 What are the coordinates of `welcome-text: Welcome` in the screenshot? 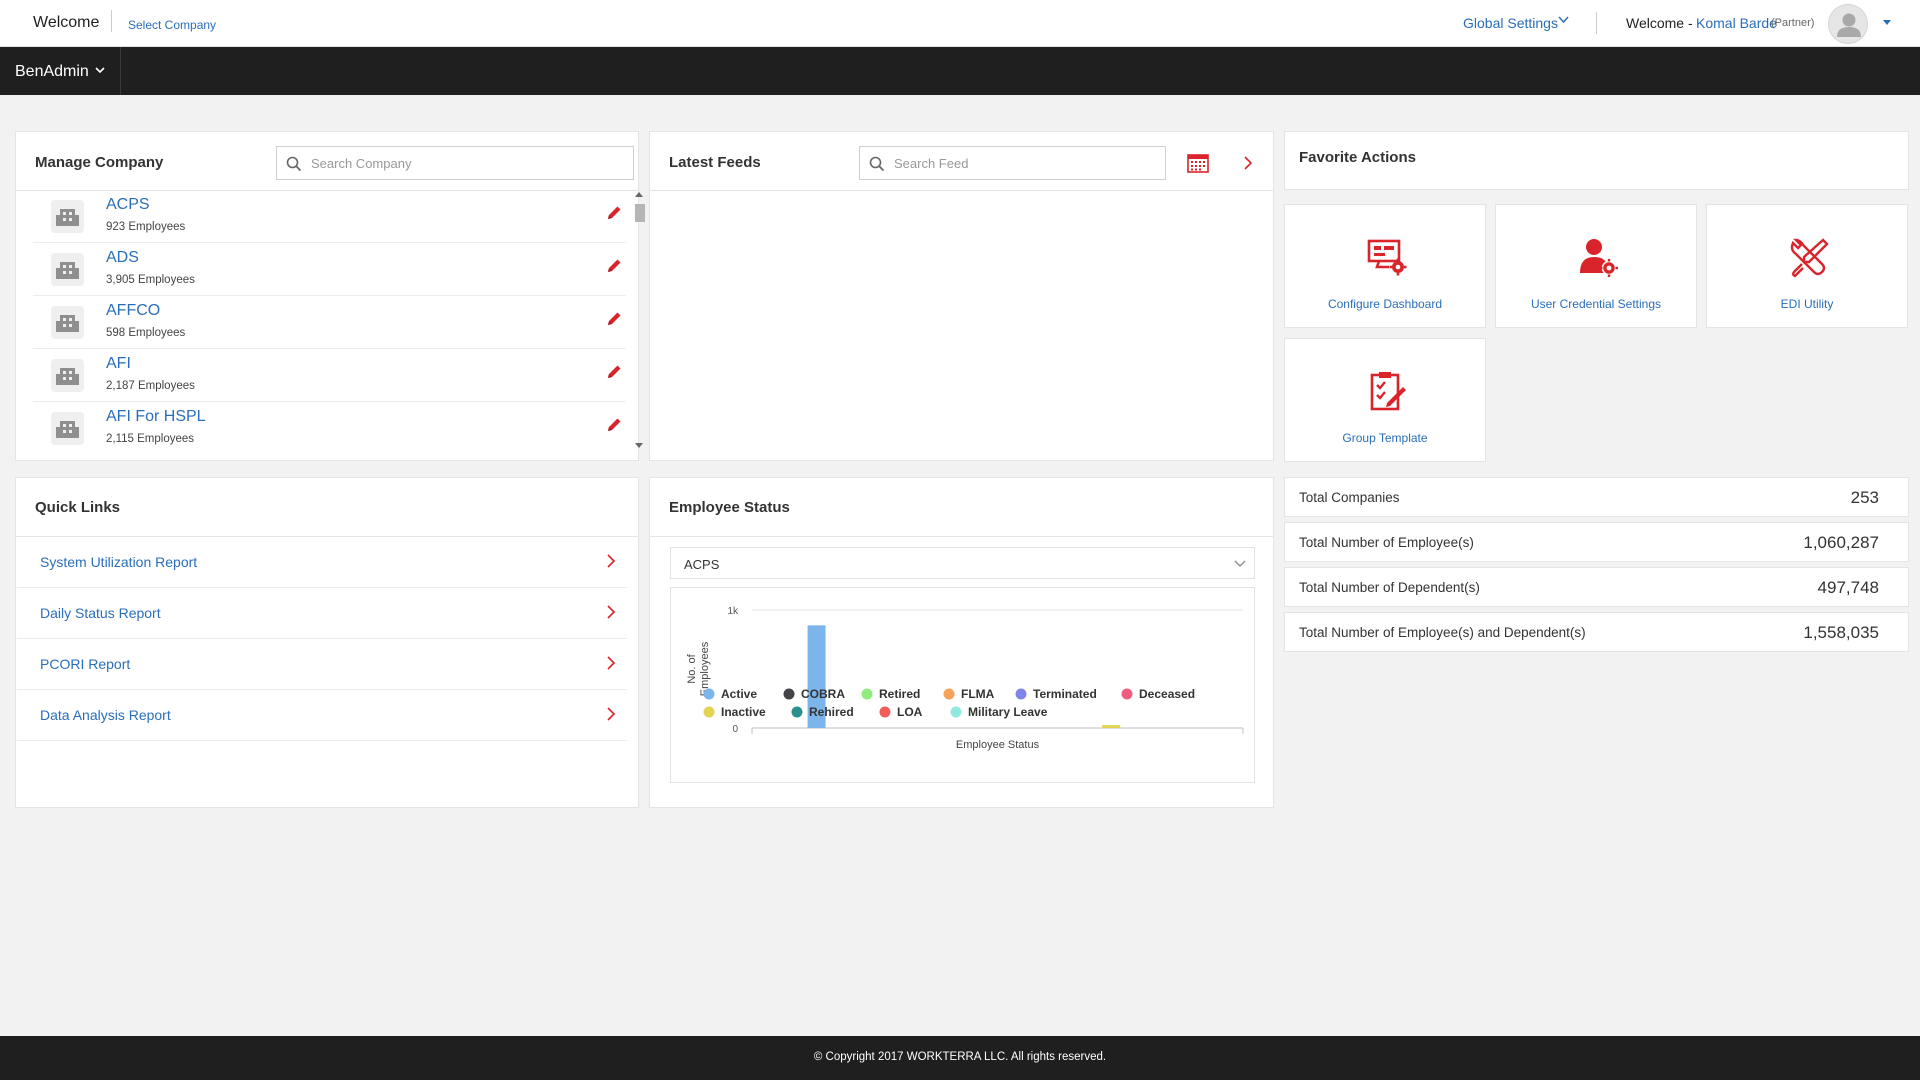 It's located at (66, 22).